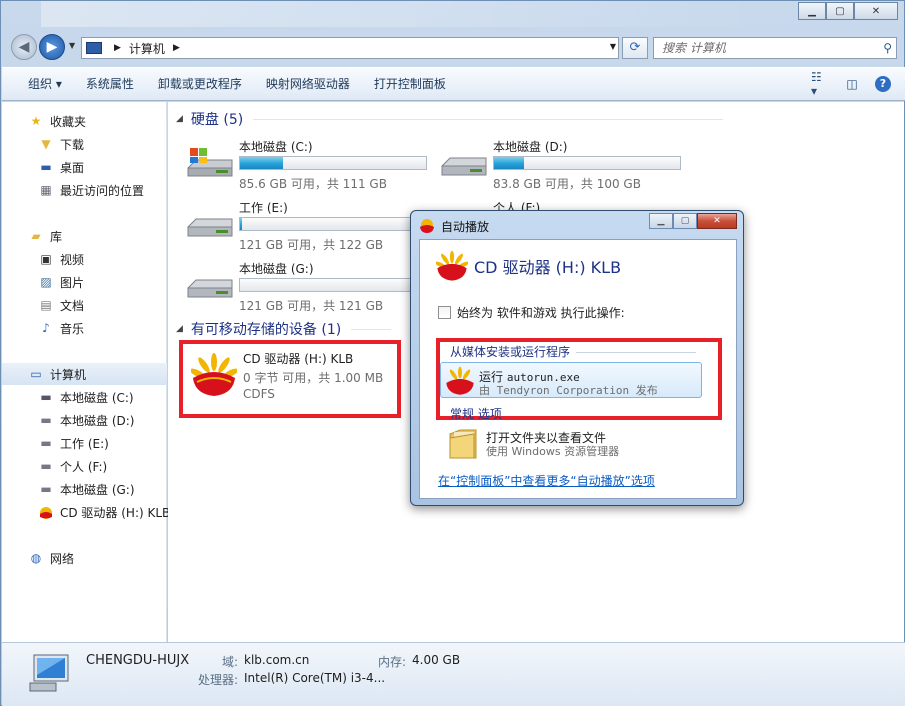 This screenshot has height=706, width=905. I want to click on organize-button: 组织 ▾, so click(45, 84).